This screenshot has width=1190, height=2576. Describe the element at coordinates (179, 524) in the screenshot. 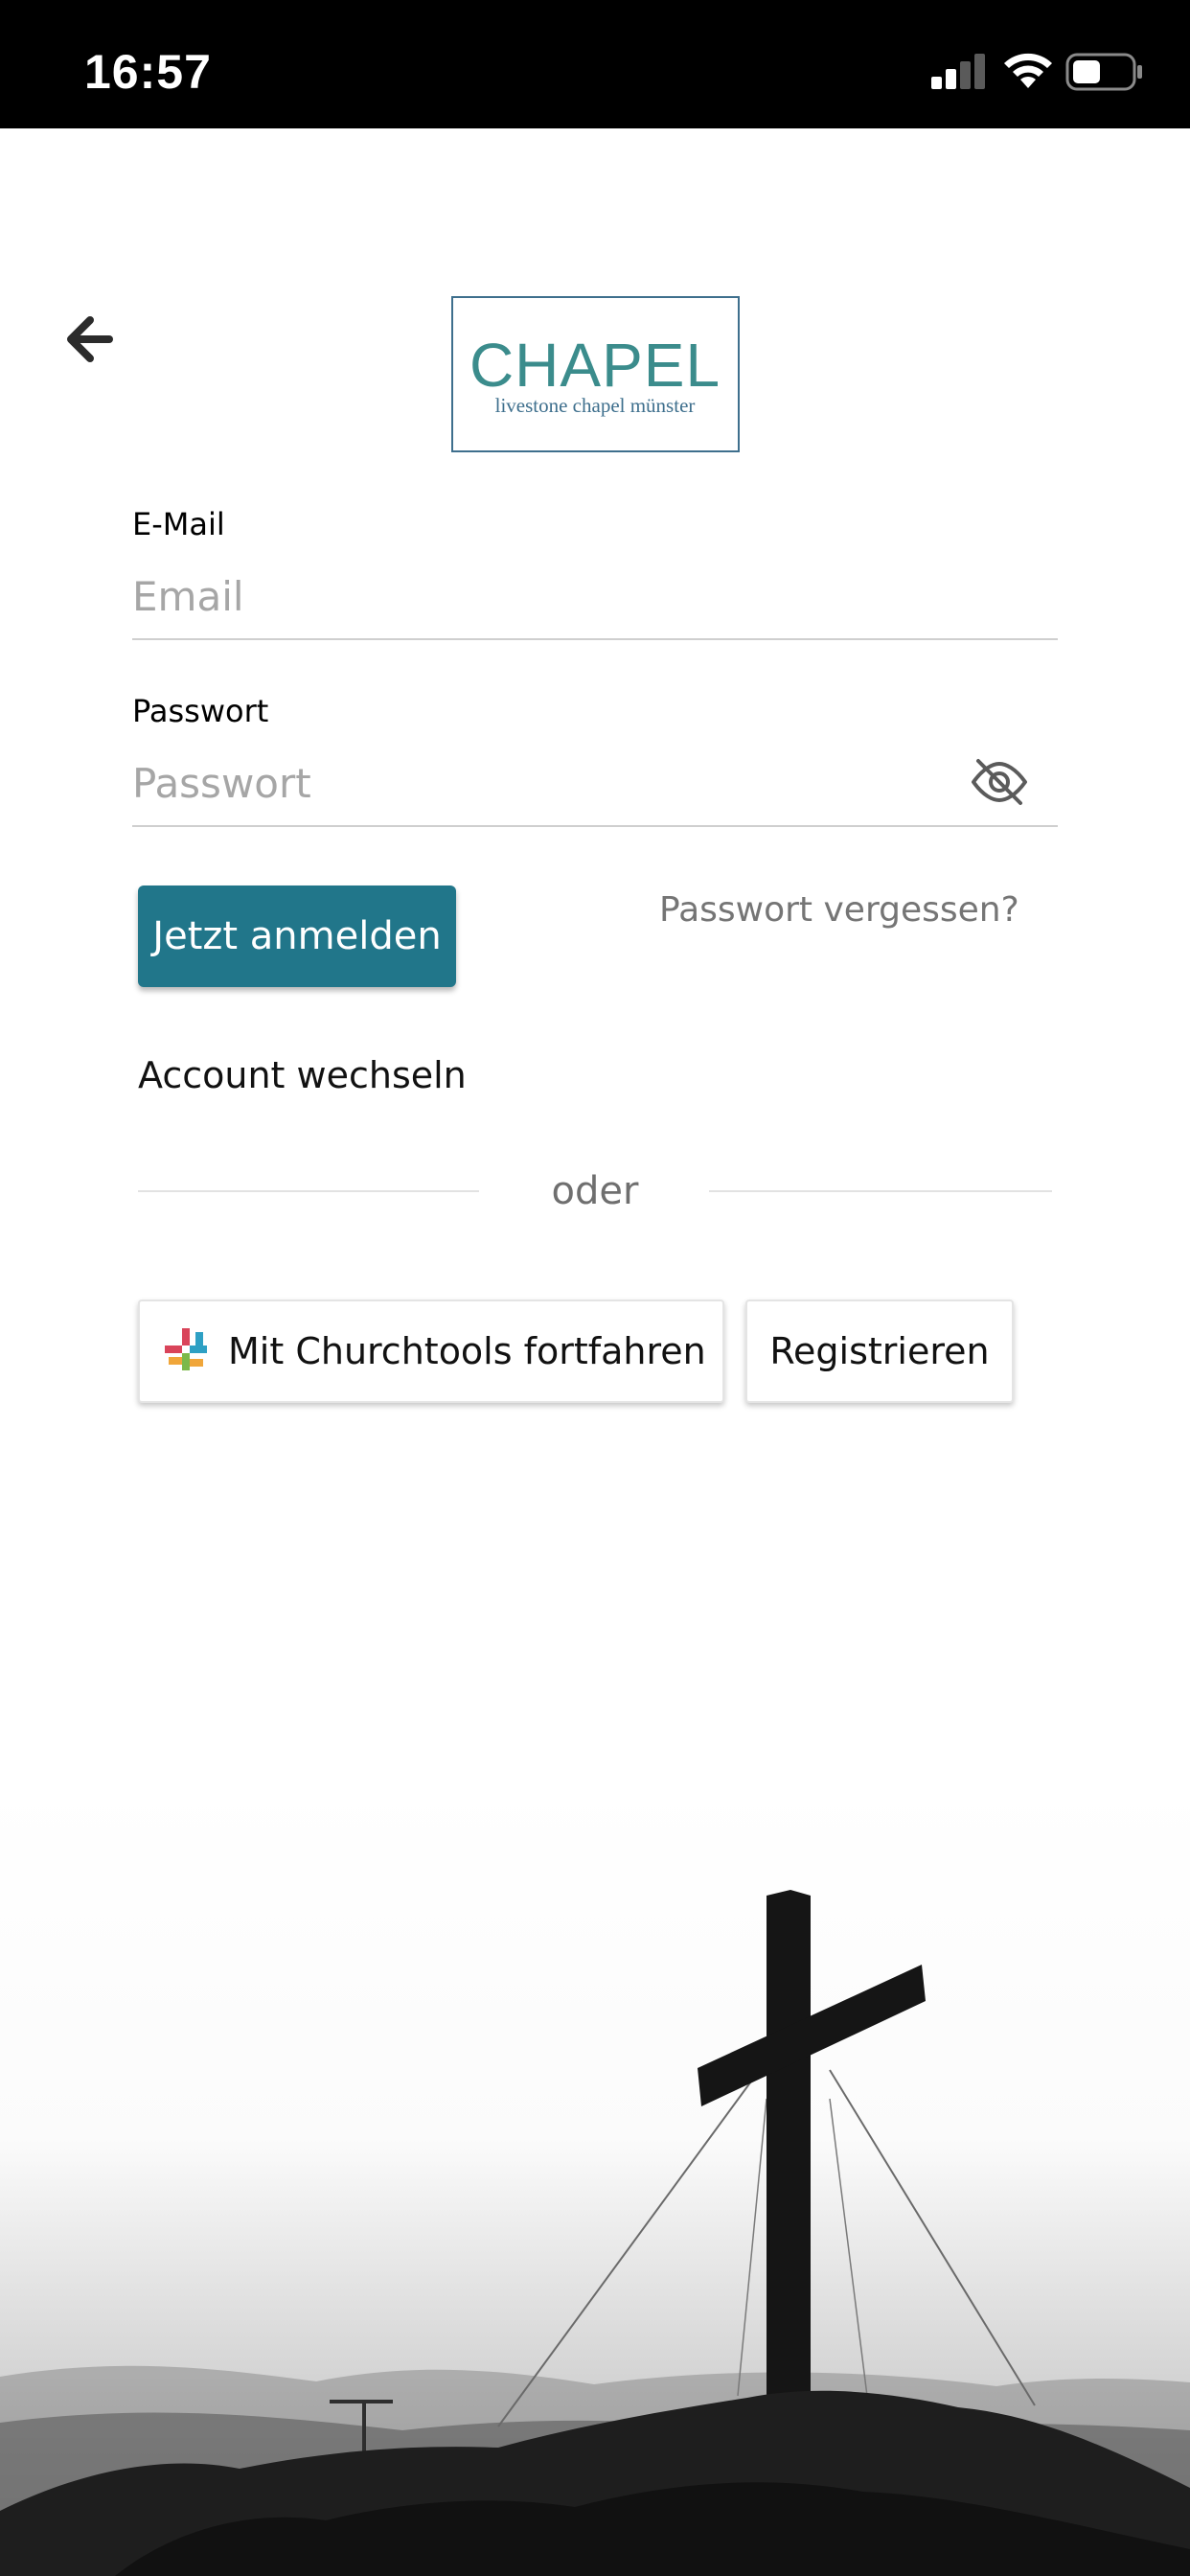

I see `email-label: E-Mail` at that location.